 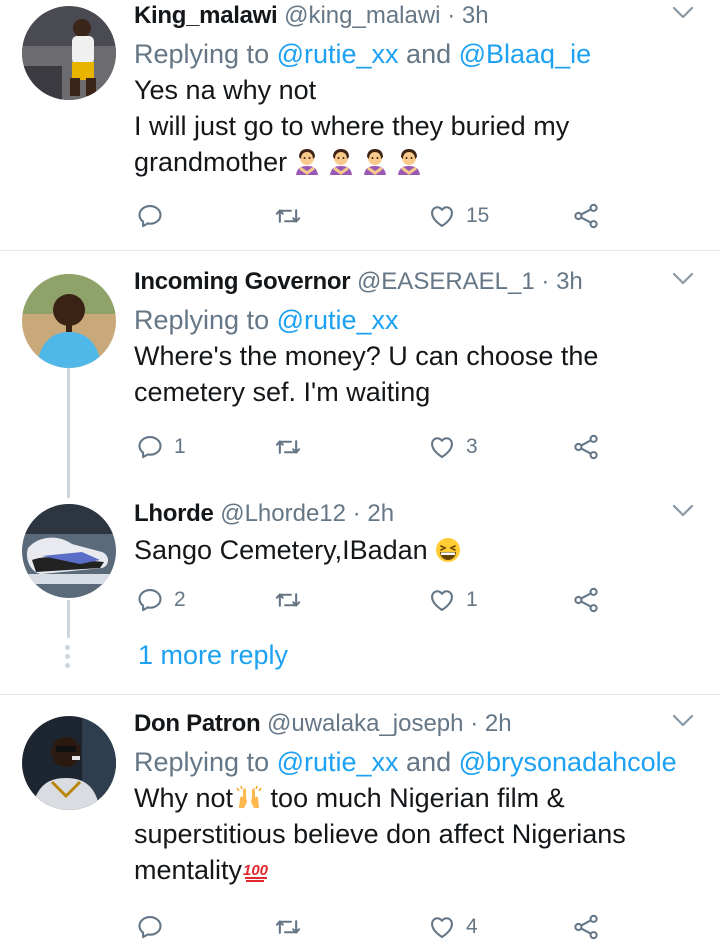 What do you see at coordinates (417, 798) in the screenshot?
I see `text-line: Why not too much Nigerian film &` at bounding box center [417, 798].